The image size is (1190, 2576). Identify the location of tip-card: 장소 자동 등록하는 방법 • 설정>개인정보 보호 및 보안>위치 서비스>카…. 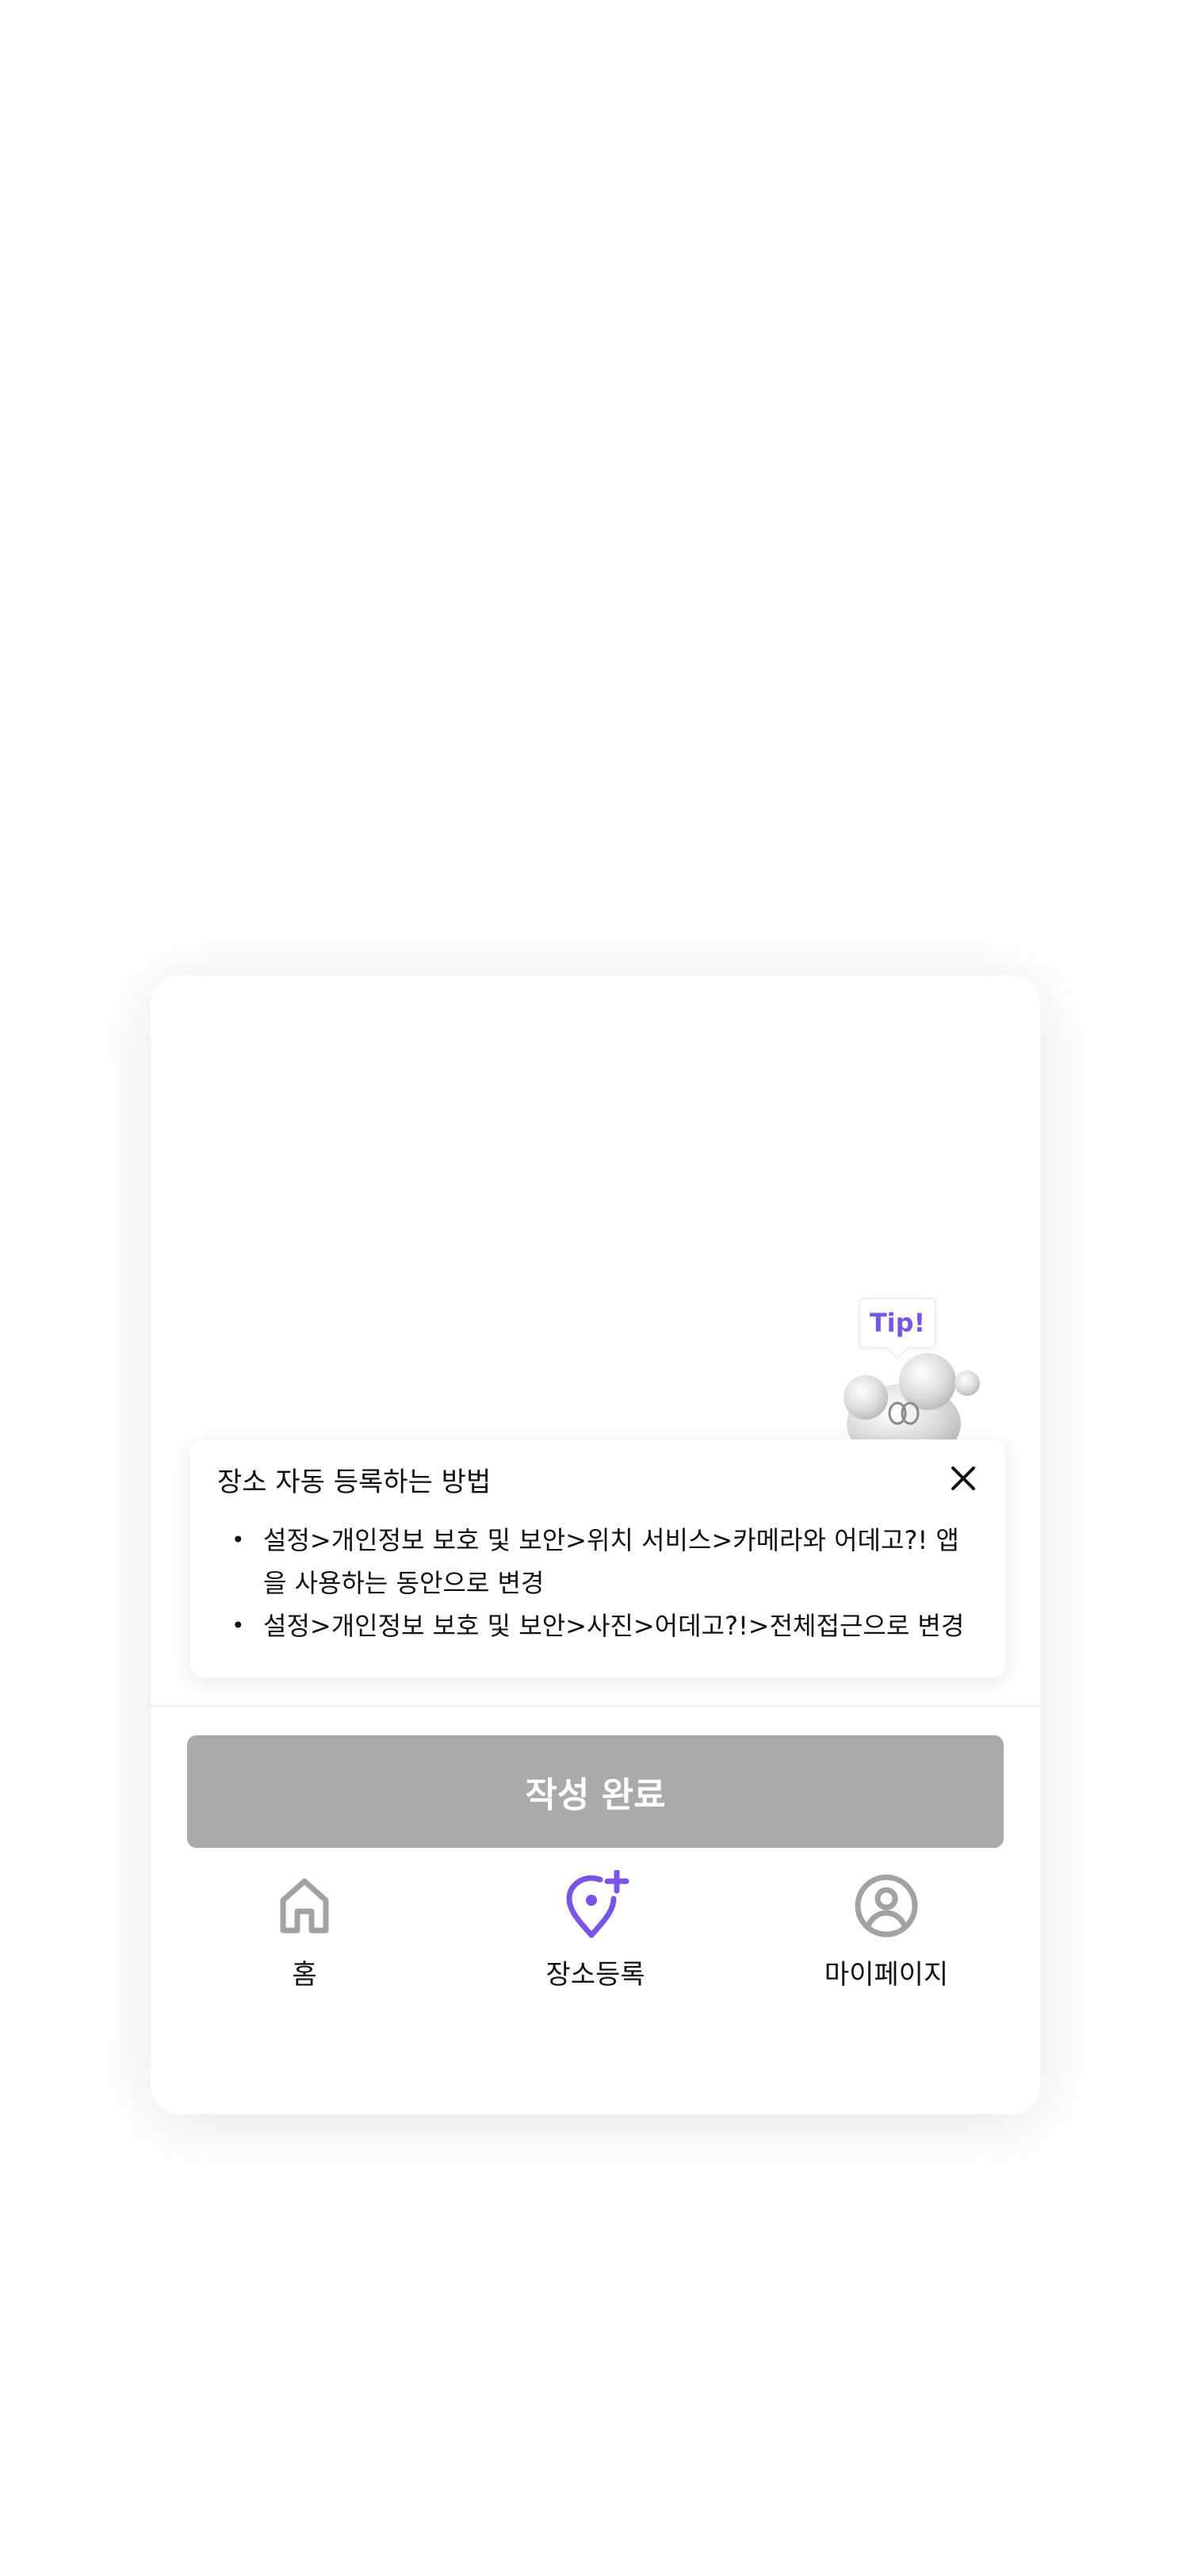
(597, 1558).